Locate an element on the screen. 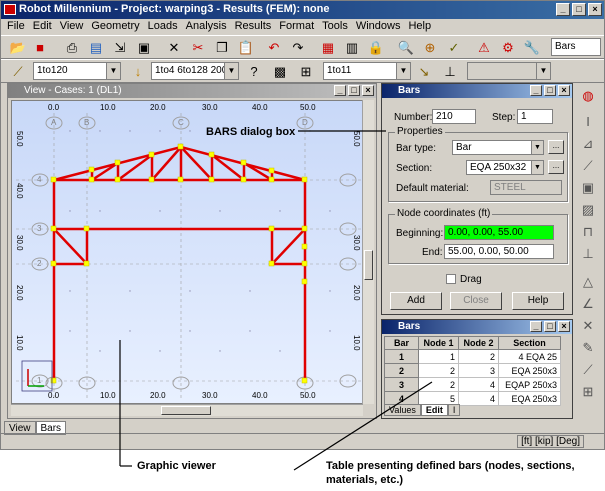 The width and height of the screenshot is (605, 491). dialog-annotation: BARS dialog box is located at coordinates (251, 132).